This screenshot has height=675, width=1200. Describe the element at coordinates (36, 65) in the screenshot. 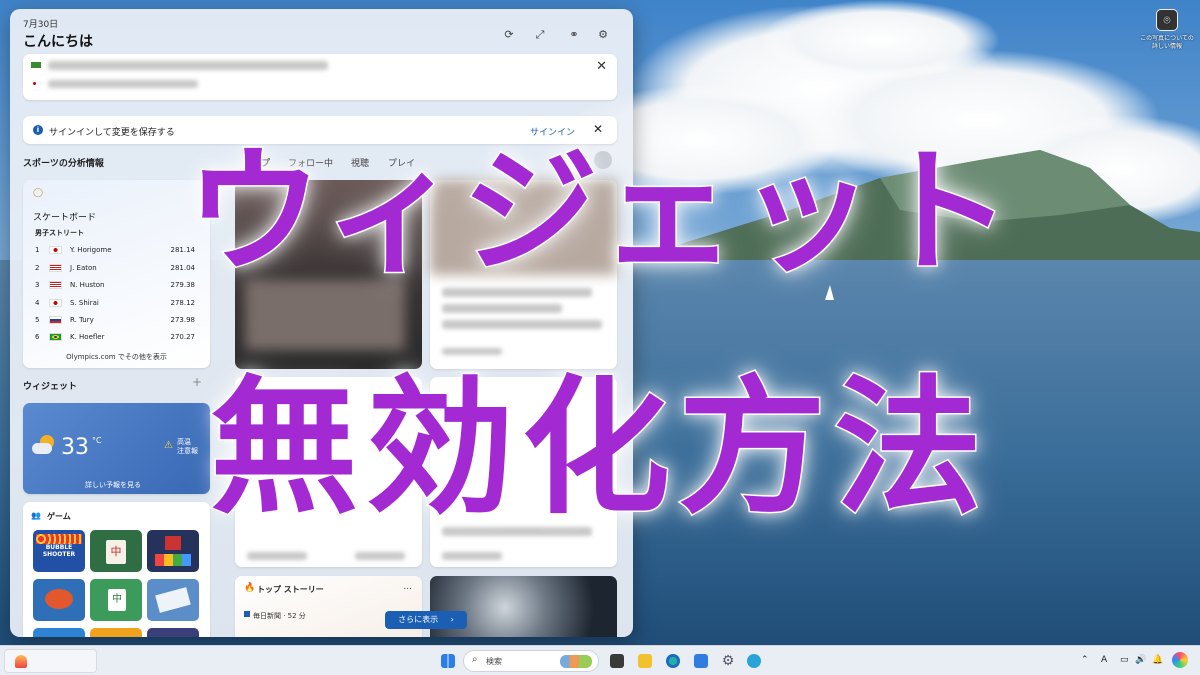

I see `stock-icon` at that location.